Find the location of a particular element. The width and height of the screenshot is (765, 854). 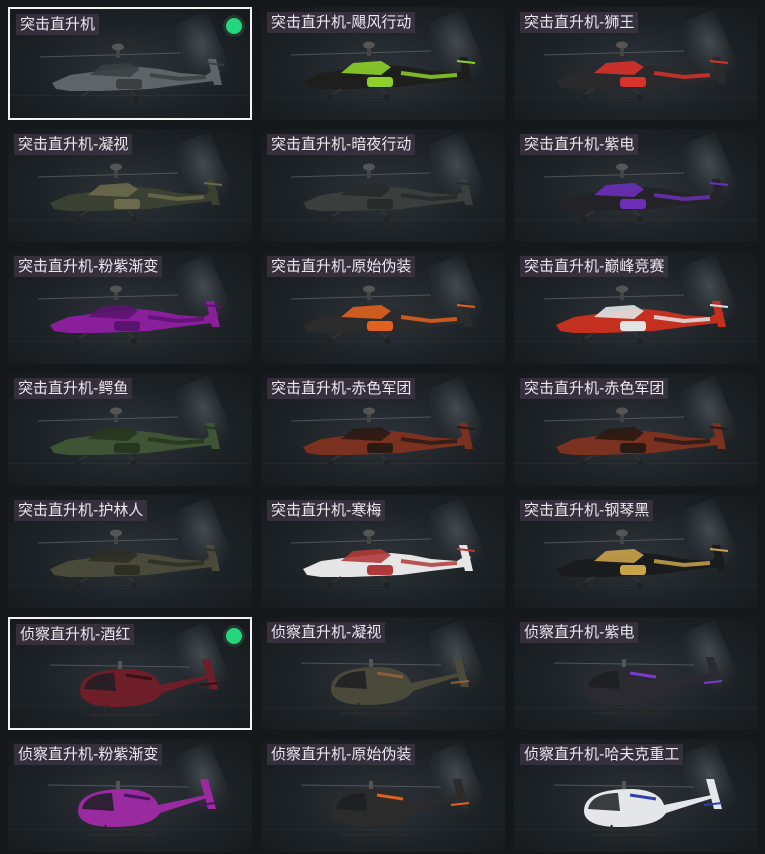

skin-name-label: 突击直升机-狮王 is located at coordinates (579, 22).